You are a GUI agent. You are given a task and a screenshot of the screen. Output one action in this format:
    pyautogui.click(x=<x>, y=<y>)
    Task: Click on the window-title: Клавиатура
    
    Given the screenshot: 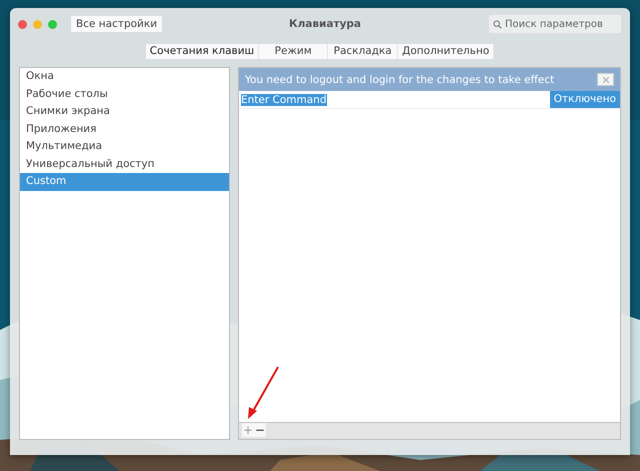 What is the action you would take?
    pyautogui.click(x=325, y=24)
    